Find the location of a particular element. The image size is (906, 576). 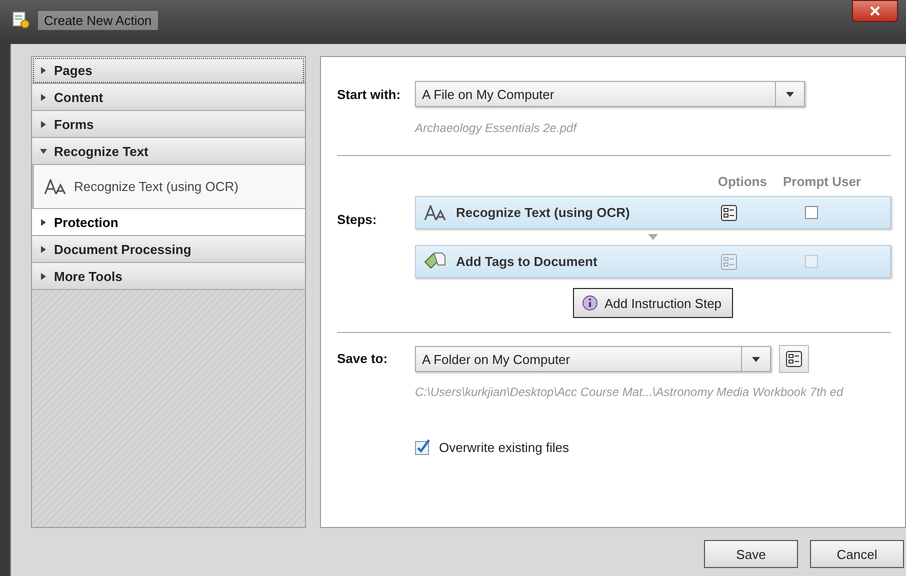

collapse-arrow-icon is located at coordinates (43, 151).